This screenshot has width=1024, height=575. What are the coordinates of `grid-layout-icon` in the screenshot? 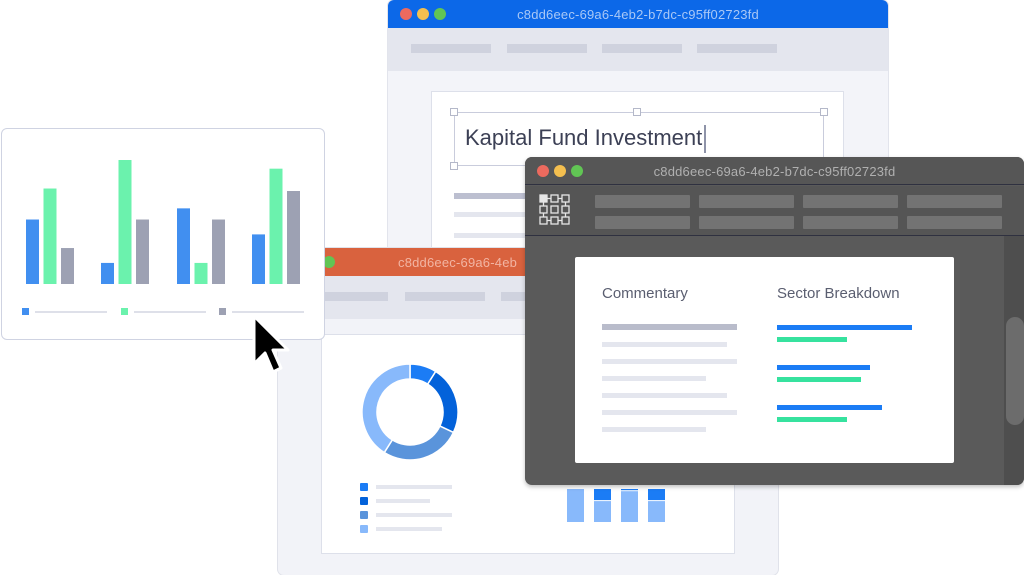 It's located at (557, 212).